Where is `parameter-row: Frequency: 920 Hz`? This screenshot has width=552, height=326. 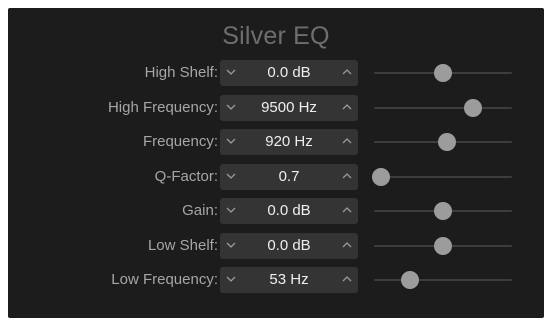
parameter-row: Frequency: 920 Hz is located at coordinates (276, 142).